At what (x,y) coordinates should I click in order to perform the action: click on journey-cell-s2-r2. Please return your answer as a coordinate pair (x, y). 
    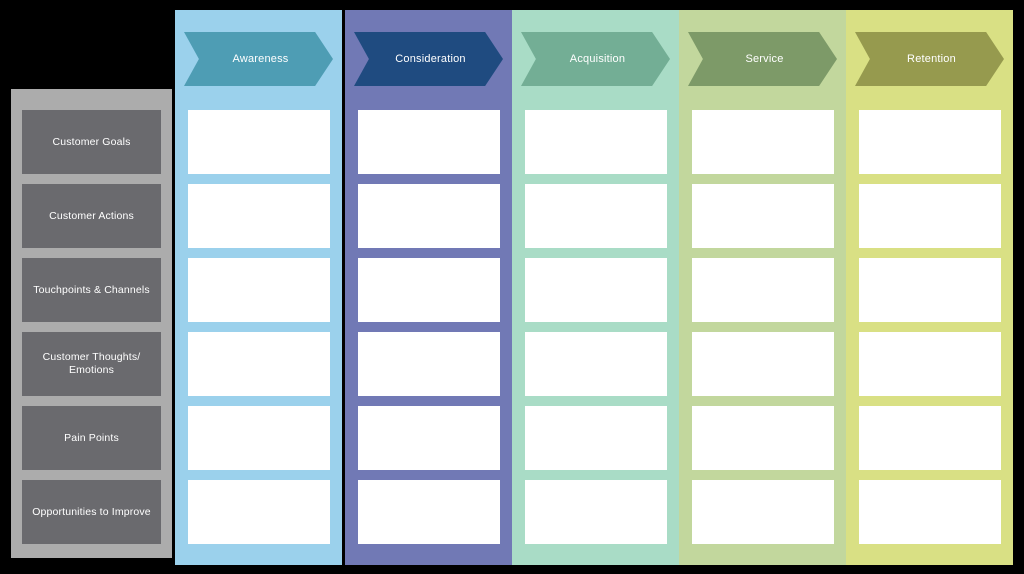
    Looking at the image, I should click on (596, 290).